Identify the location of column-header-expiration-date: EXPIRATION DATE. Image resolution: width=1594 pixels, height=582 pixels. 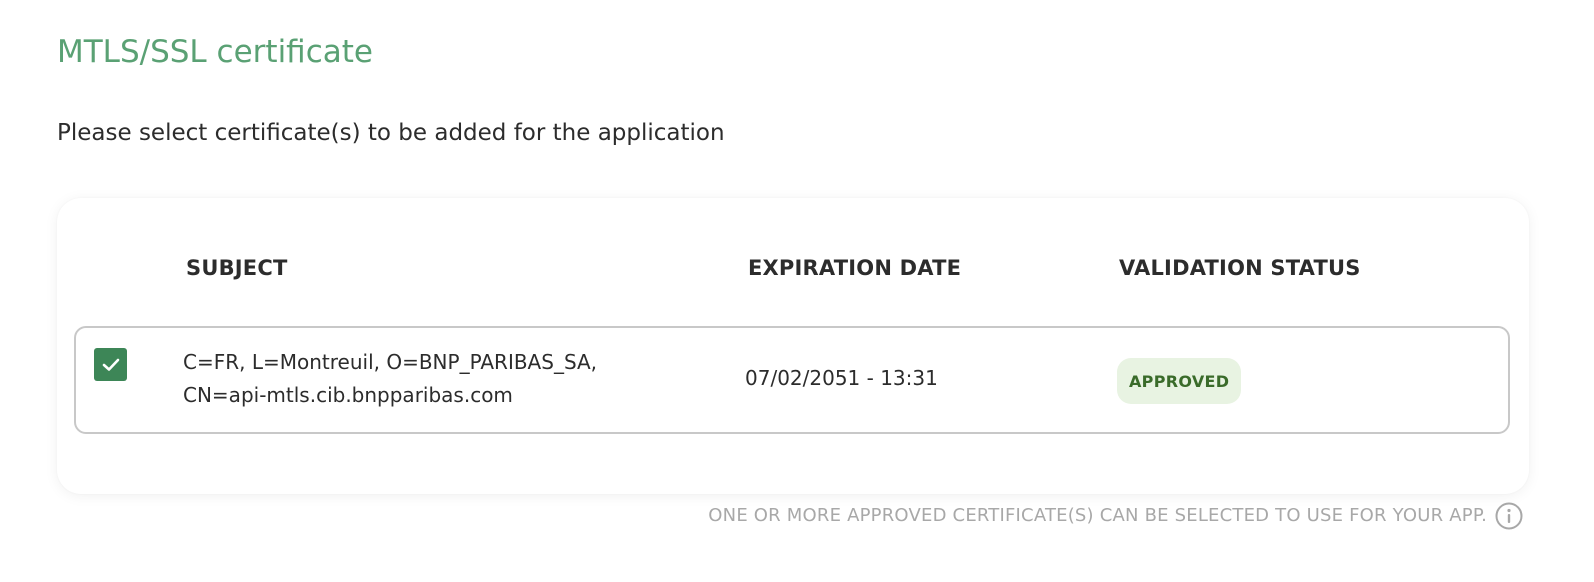
(855, 268).